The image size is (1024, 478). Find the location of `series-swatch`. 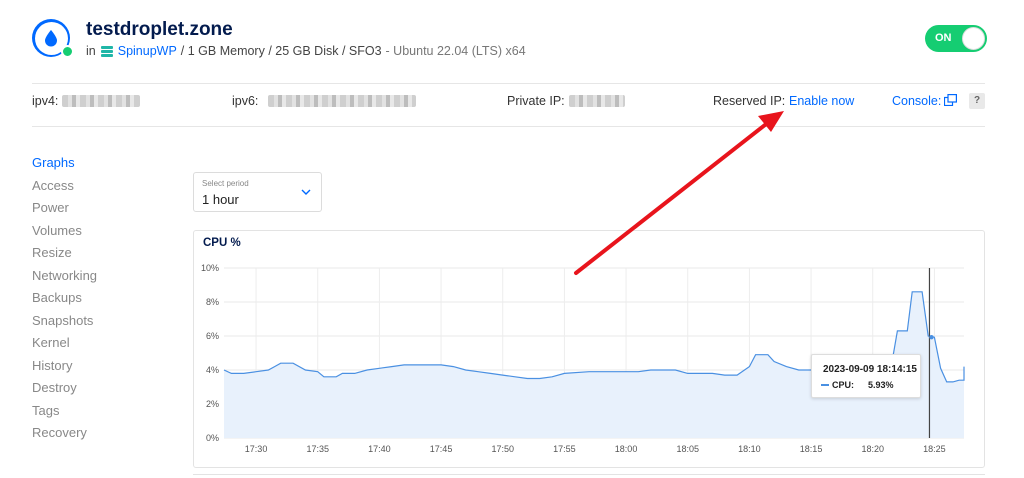

series-swatch is located at coordinates (825, 385).